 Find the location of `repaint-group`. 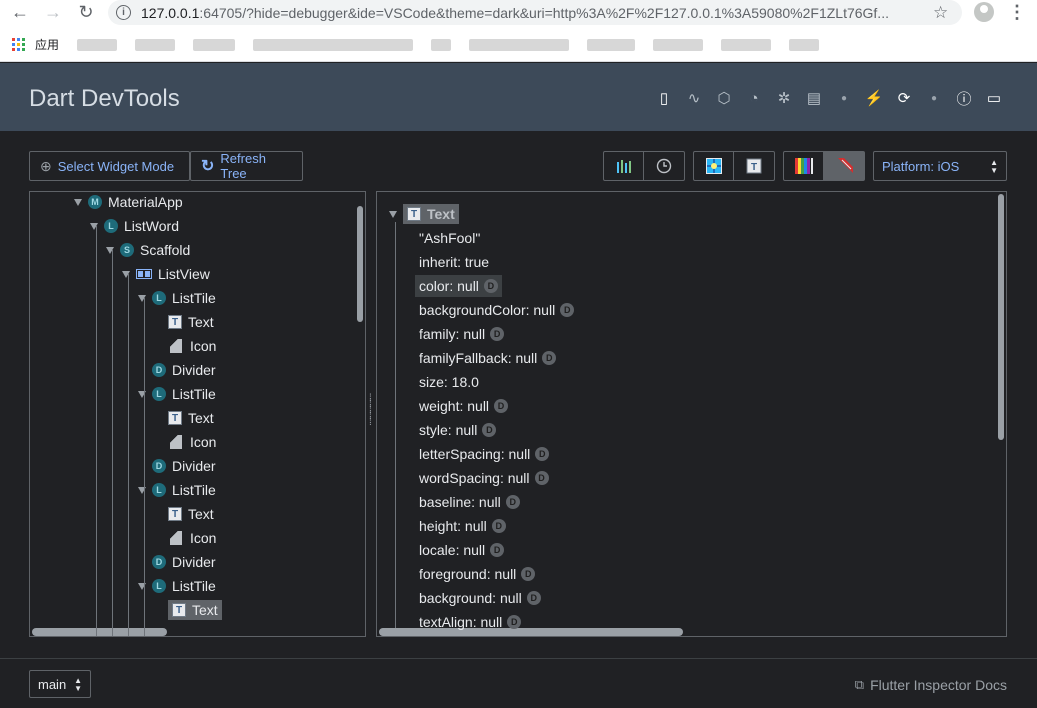

repaint-group is located at coordinates (824, 166).